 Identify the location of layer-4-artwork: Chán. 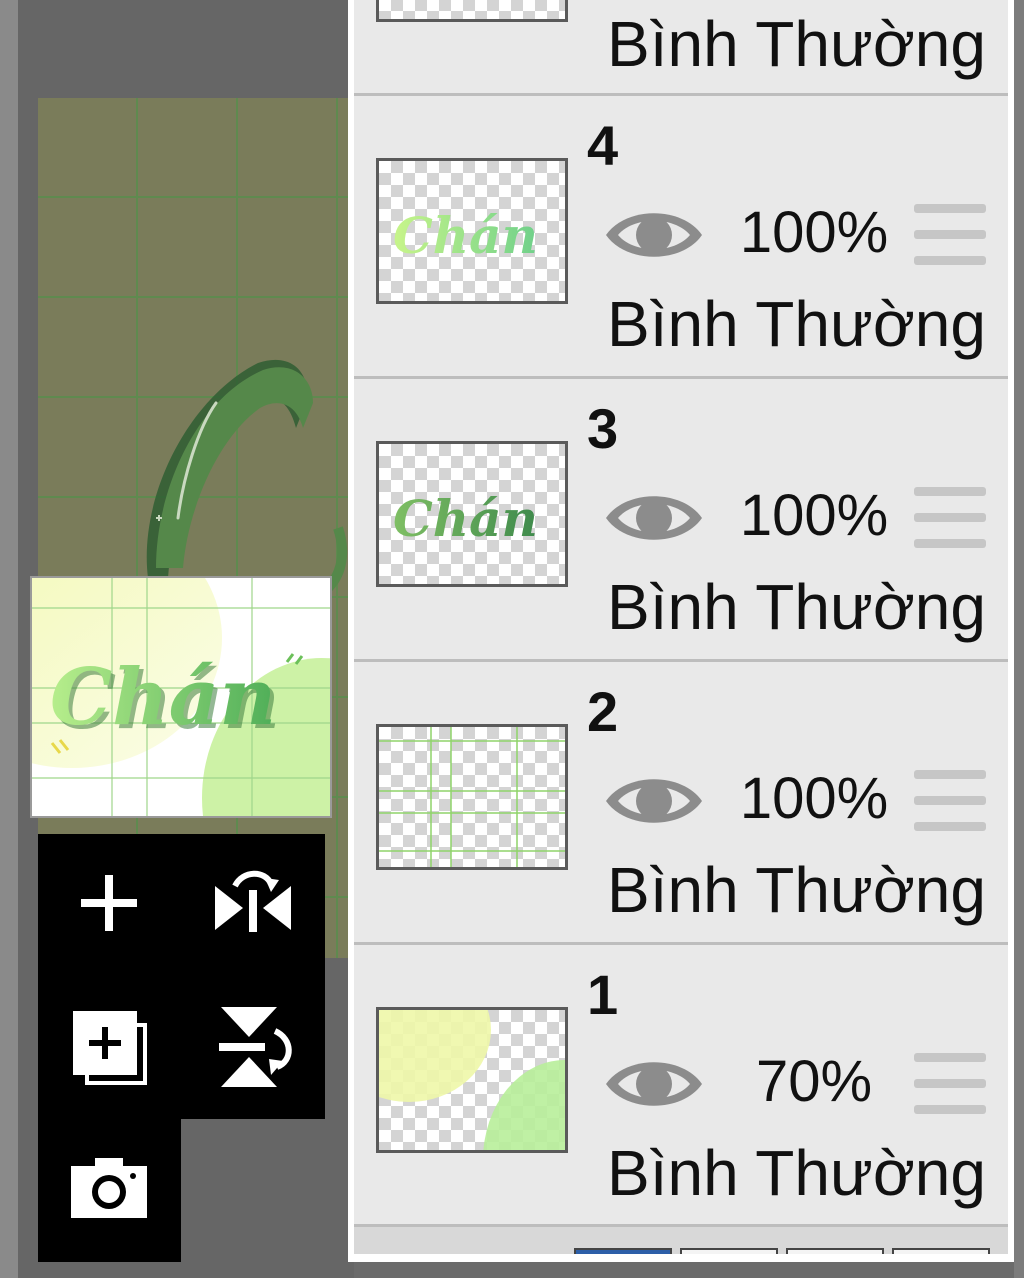
(465, 235).